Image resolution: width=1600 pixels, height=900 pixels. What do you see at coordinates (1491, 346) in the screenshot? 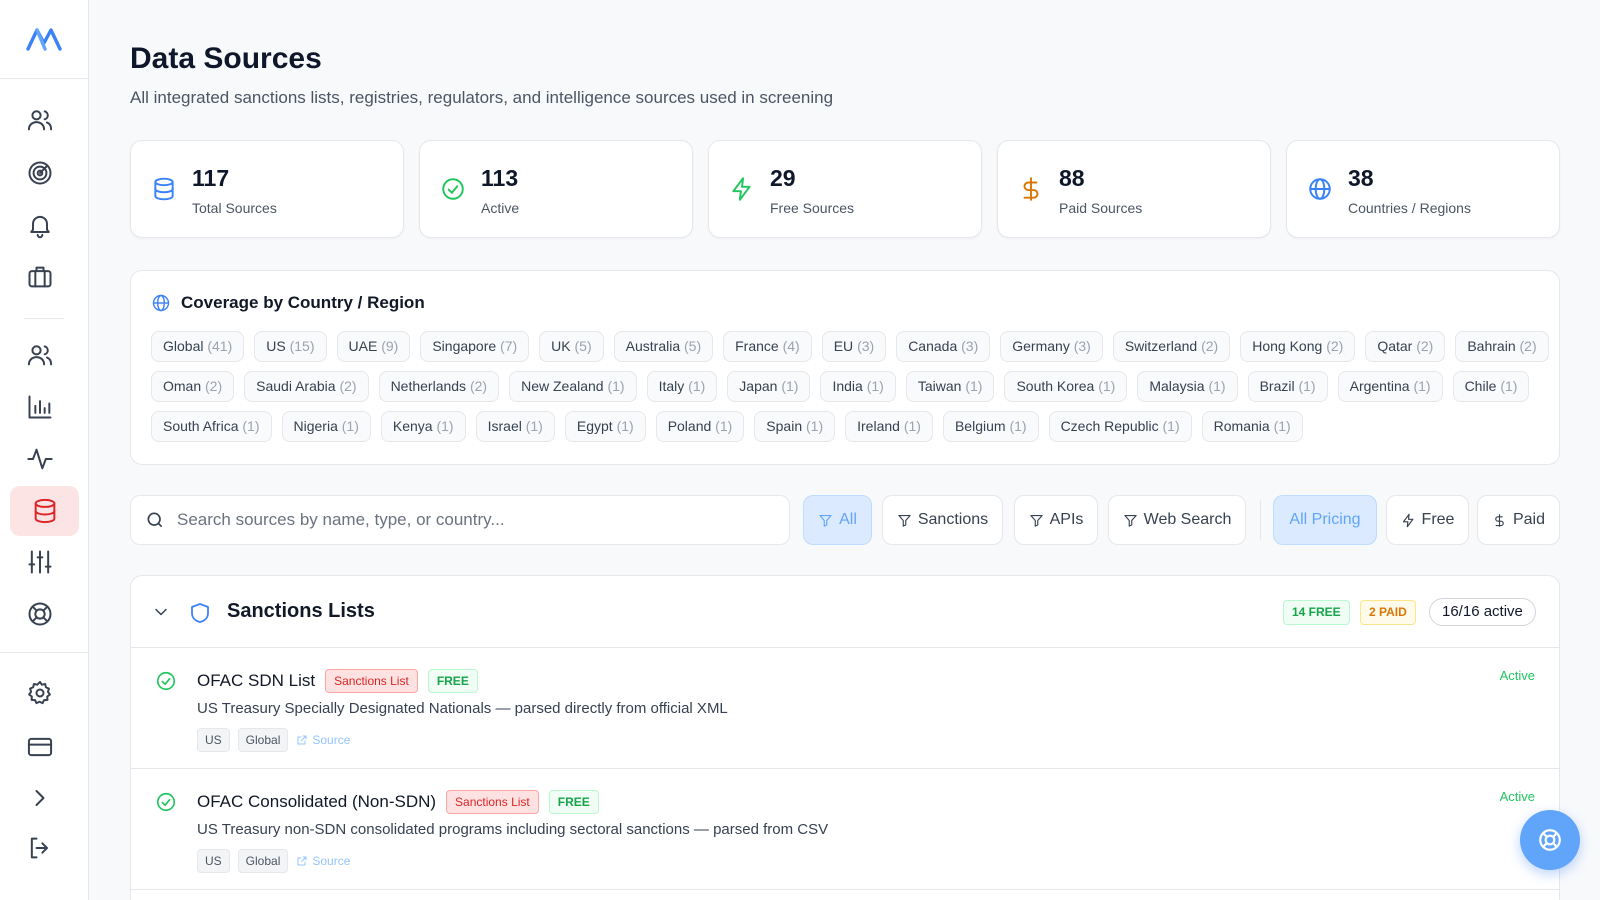
I see `country-chip-name: Bahrain` at bounding box center [1491, 346].